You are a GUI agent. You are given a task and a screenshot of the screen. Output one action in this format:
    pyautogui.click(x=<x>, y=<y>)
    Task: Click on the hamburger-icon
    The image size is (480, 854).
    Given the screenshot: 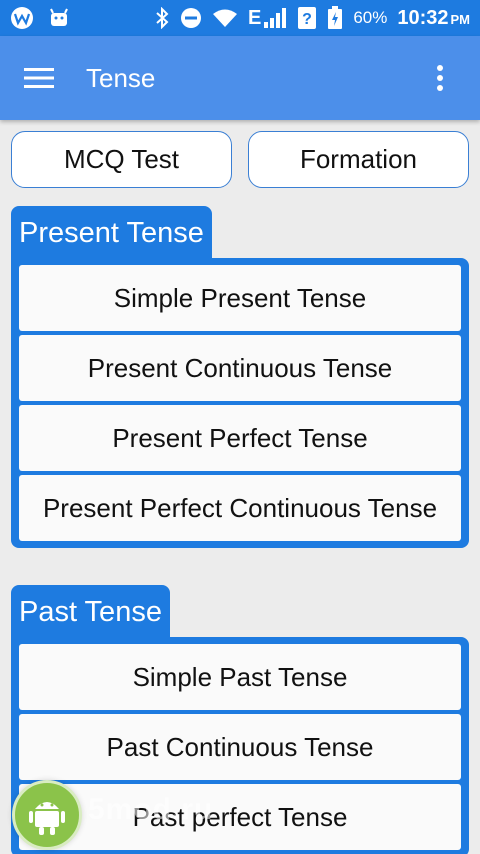 What is the action you would take?
    pyautogui.click(x=39, y=78)
    